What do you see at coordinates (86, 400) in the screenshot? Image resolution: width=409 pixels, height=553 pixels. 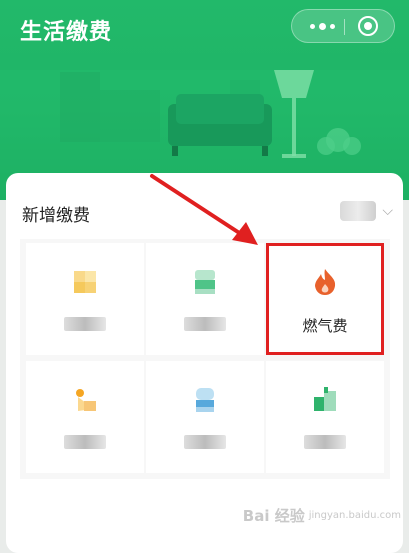 I see `phone-bill-icon` at bounding box center [86, 400].